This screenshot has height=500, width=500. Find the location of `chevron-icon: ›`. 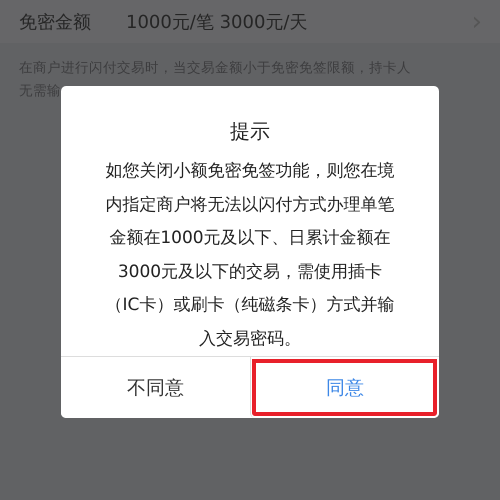

chevron-icon: › is located at coordinates (477, 21).